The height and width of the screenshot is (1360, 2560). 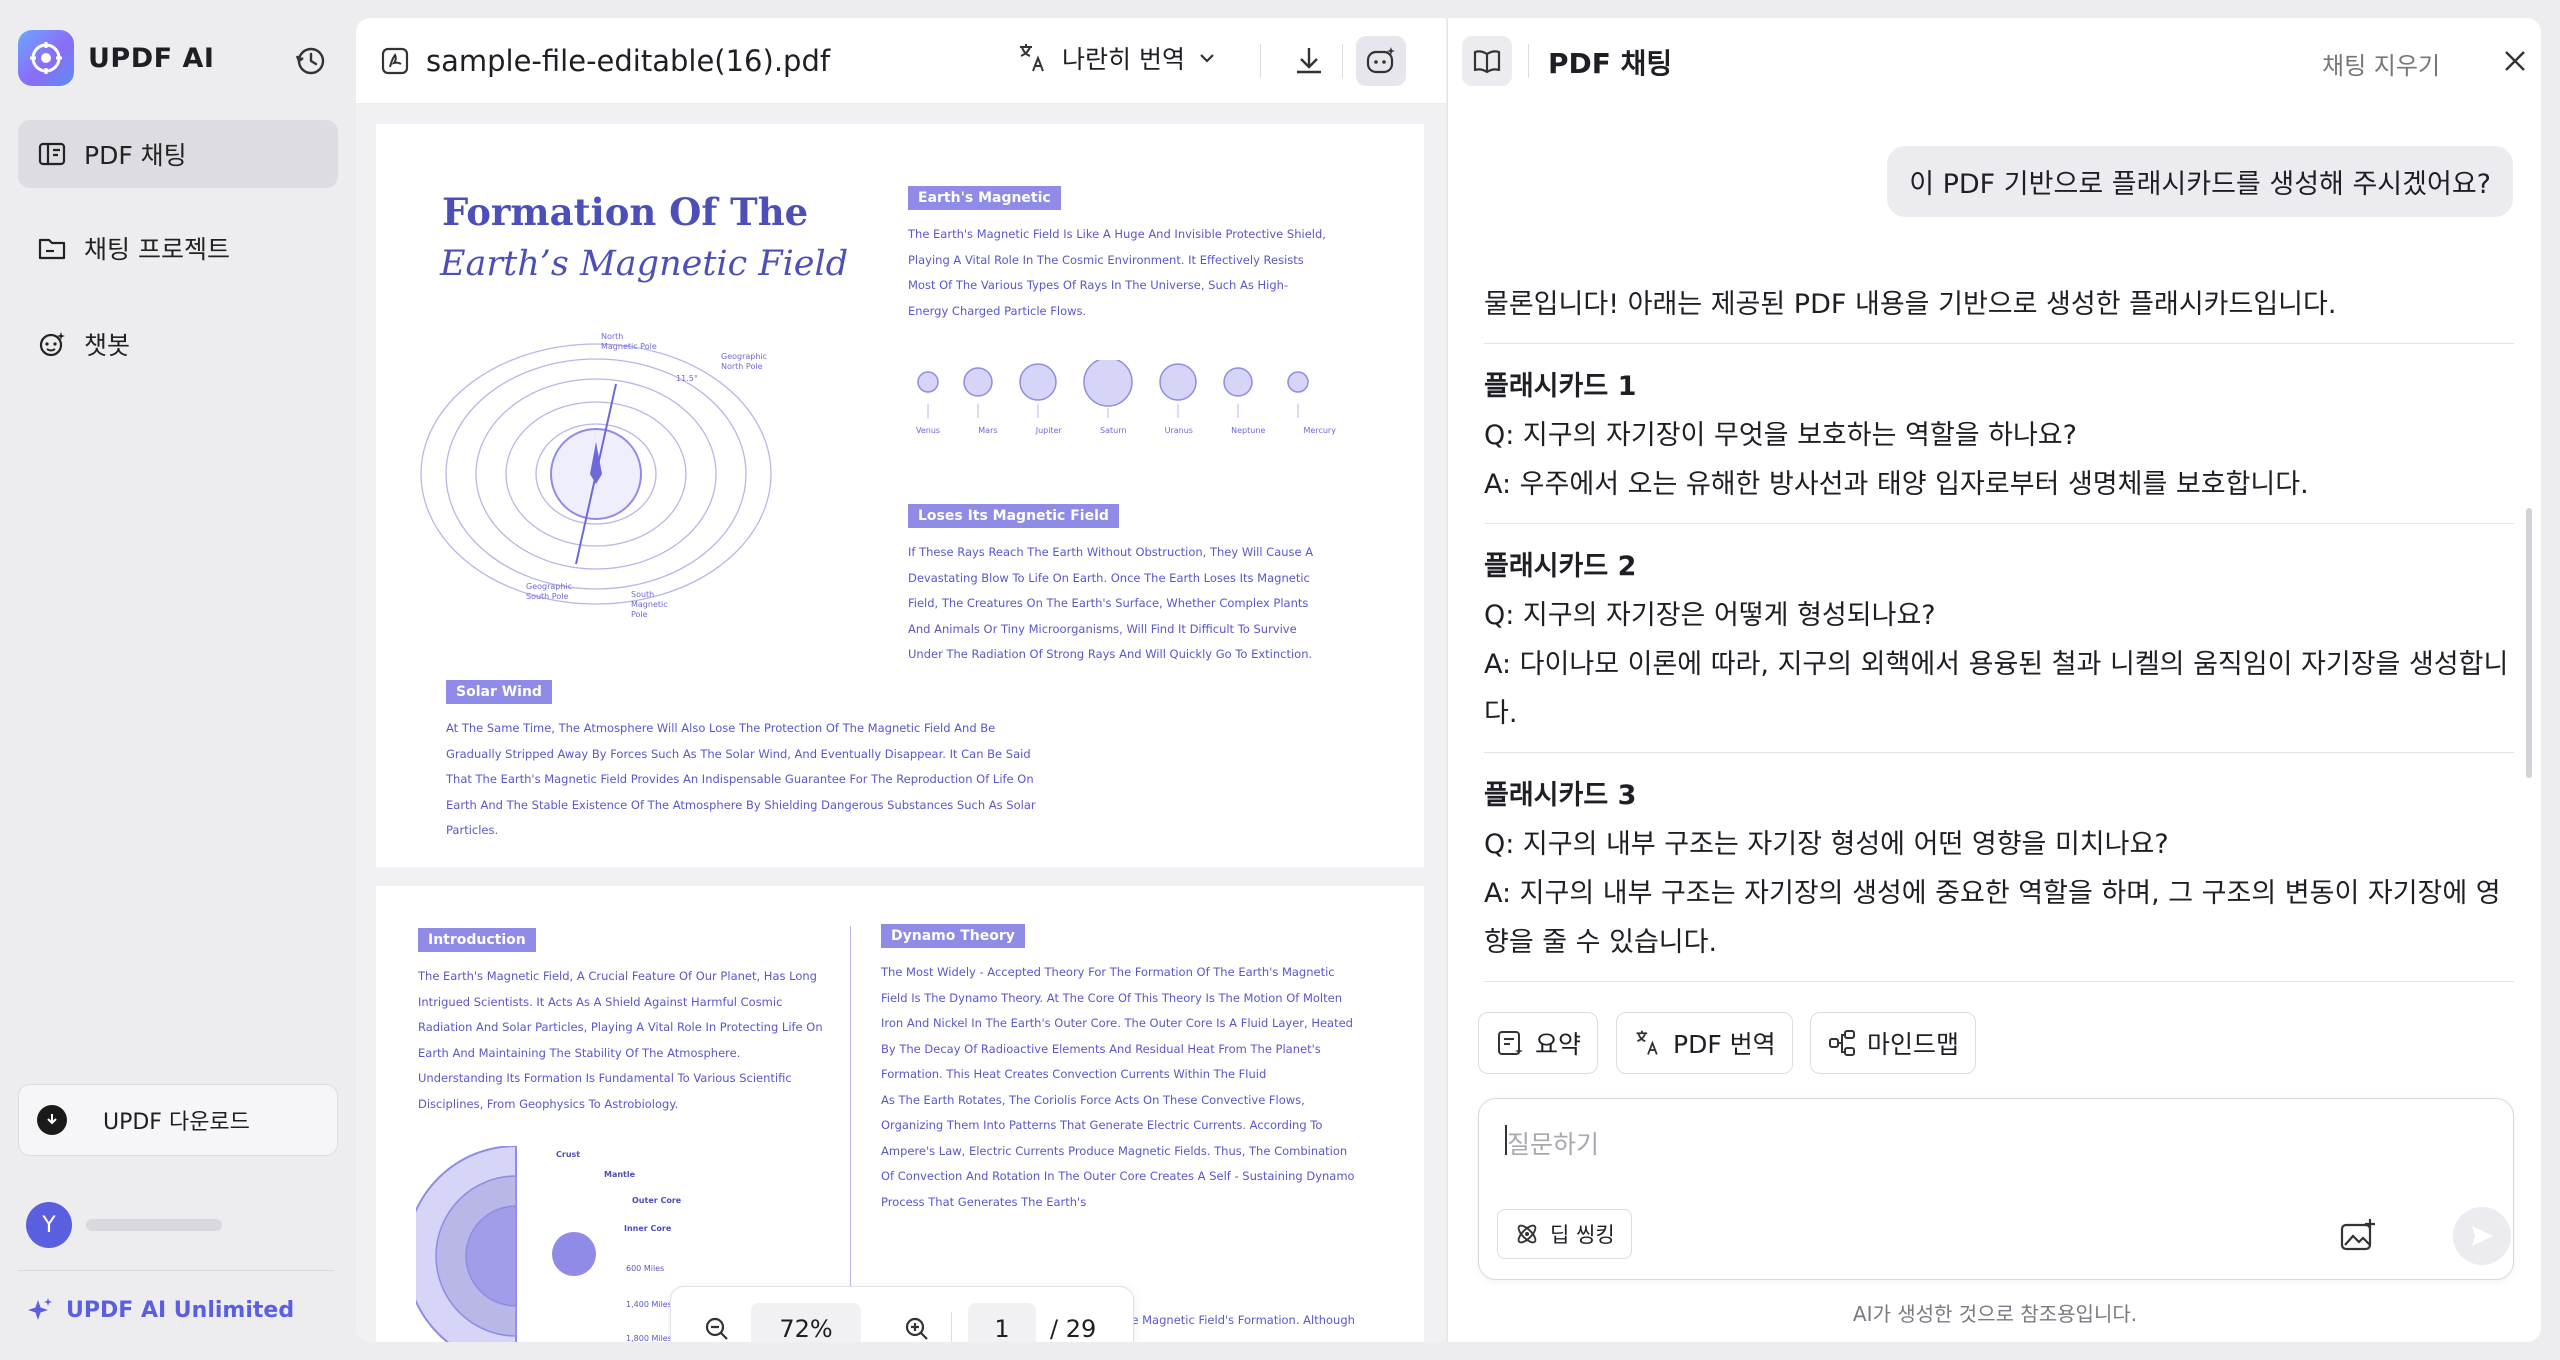 I want to click on section-tag: Dynamo Theory, so click(x=953, y=936).